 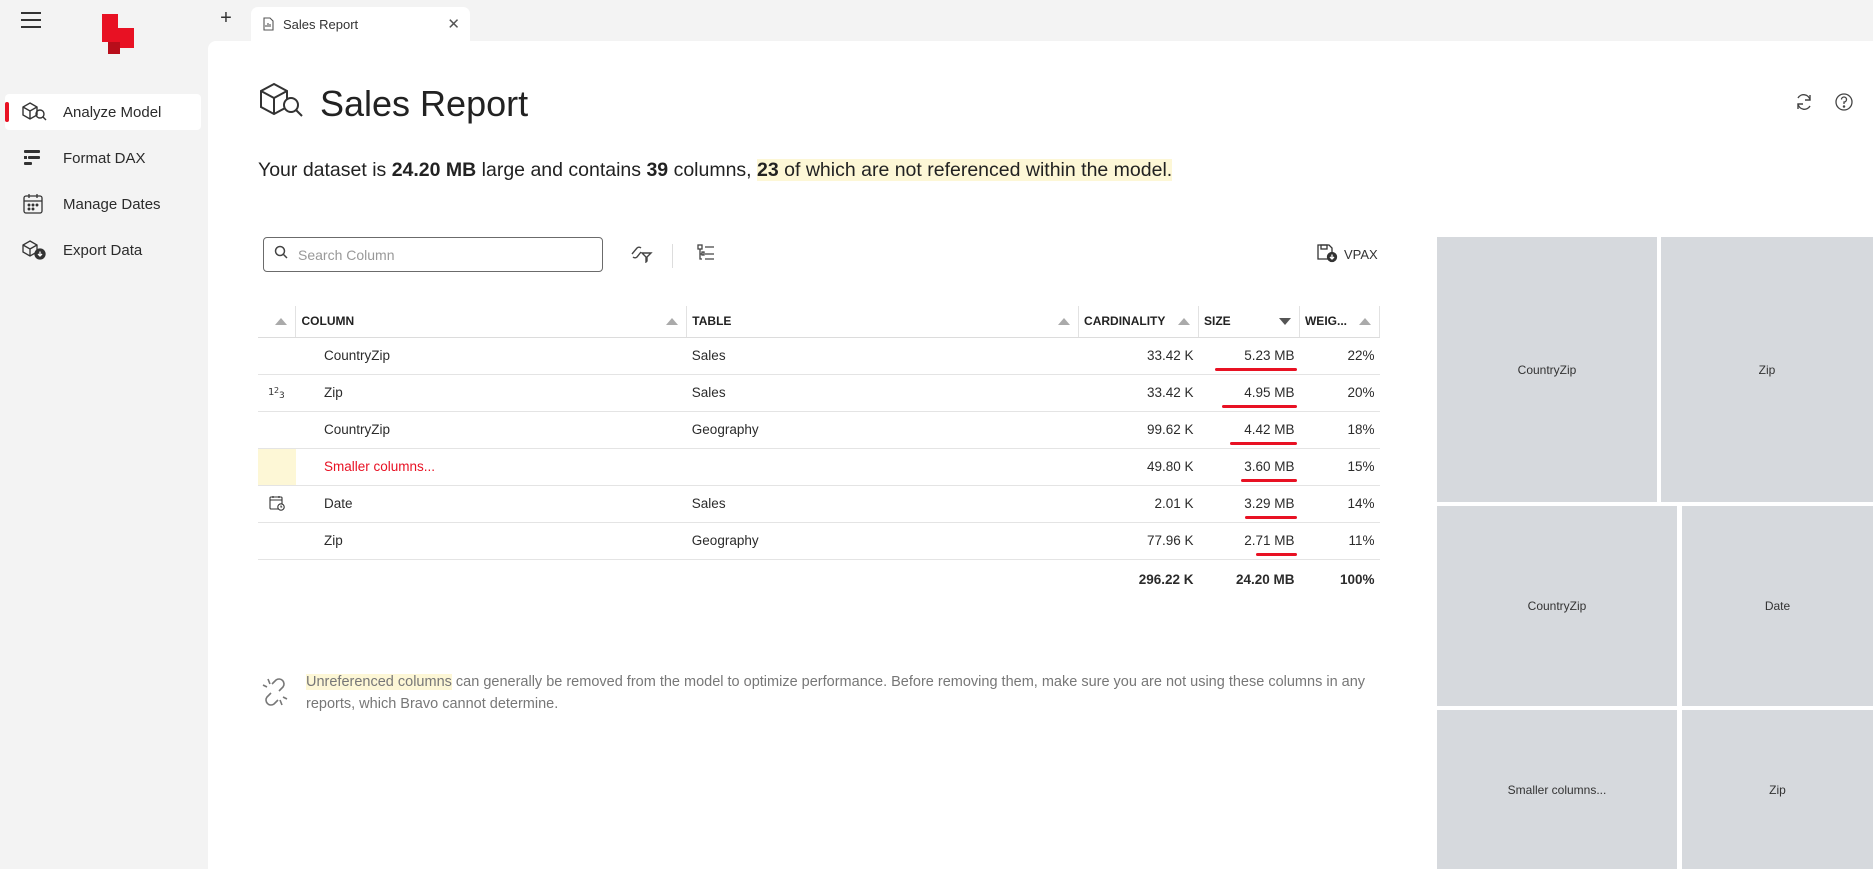 What do you see at coordinates (1269, 466) in the screenshot?
I see `size-value: 3.60 MB` at bounding box center [1269, 466].